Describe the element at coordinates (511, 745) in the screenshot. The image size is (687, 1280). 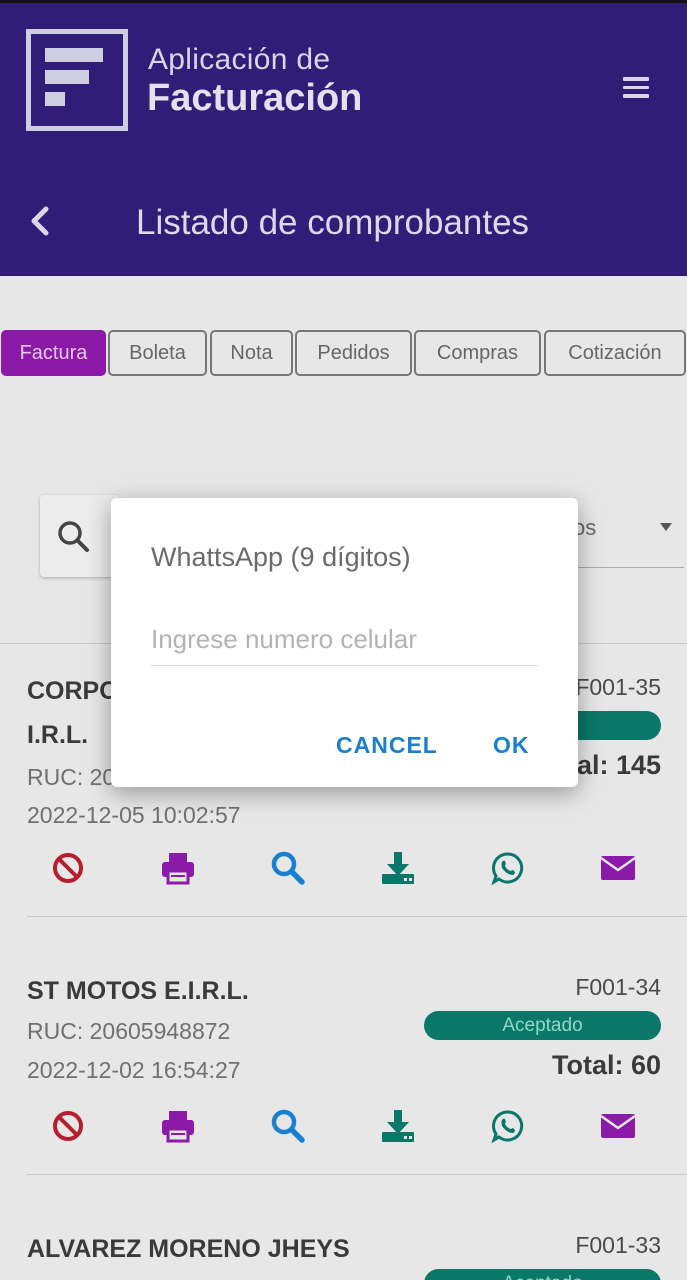
I see `ok-button: OK` at that location.